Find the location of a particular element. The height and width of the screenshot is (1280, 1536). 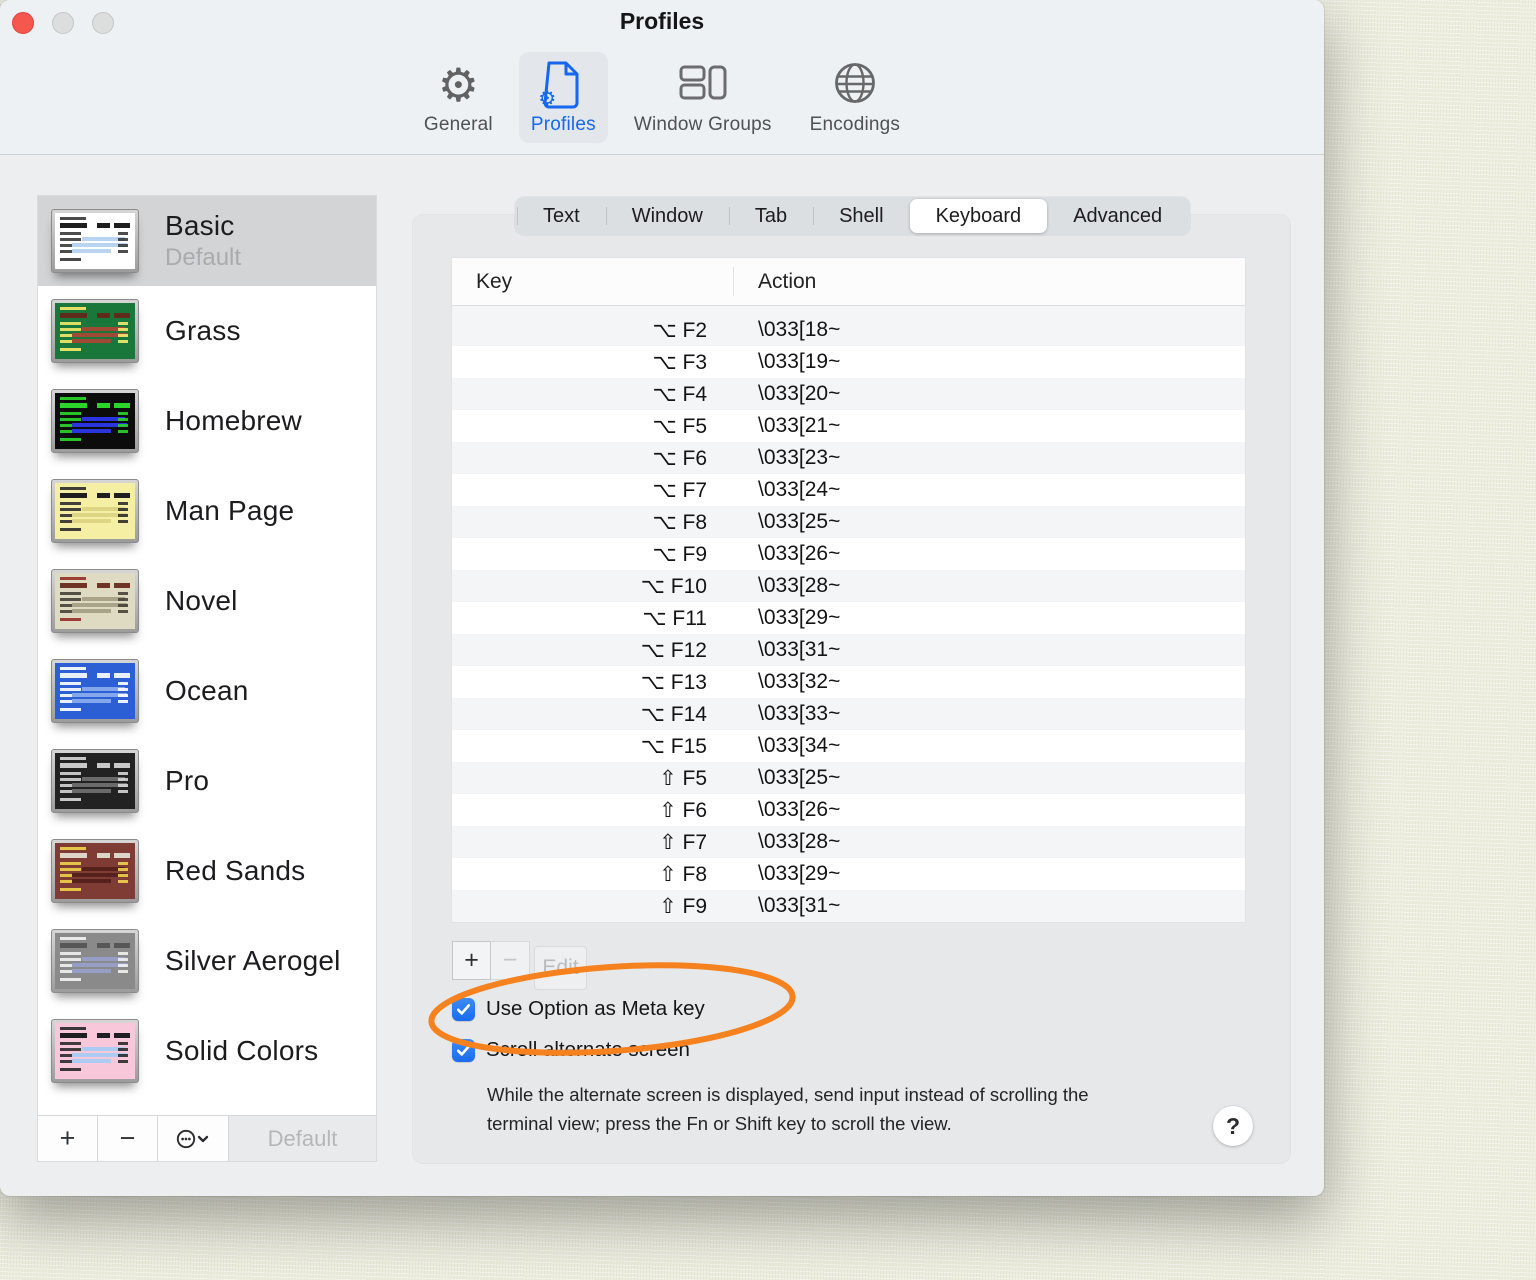

action-cell: \033[19~ is located at coordinates (799, 361).